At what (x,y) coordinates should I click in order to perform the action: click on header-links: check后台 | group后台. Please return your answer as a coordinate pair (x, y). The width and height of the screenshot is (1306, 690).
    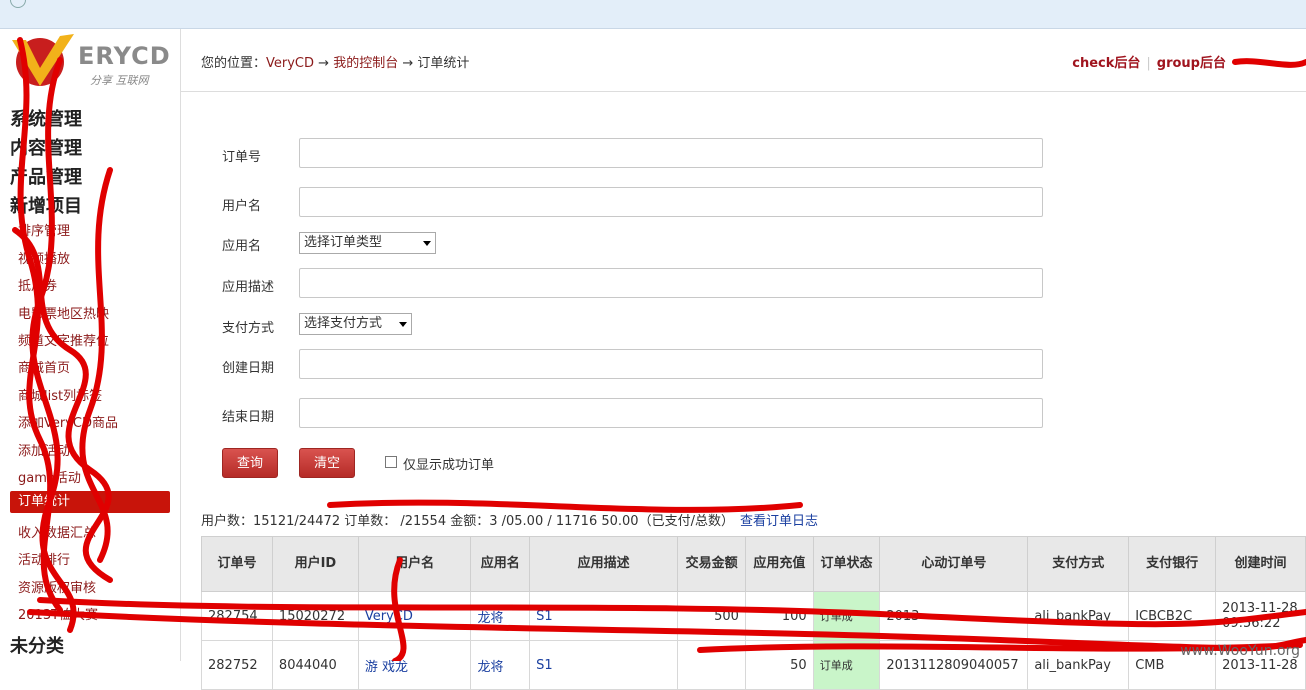
    Looking at the image, I should click on (1149, 61).